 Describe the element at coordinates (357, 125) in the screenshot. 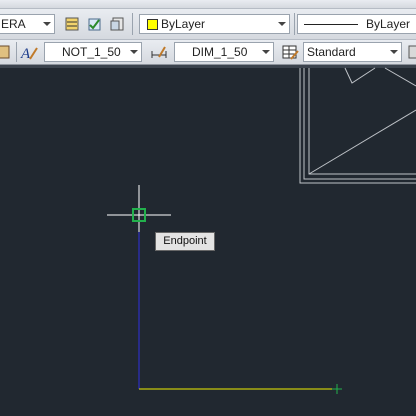

I see `drawing-object-frame` at that location.